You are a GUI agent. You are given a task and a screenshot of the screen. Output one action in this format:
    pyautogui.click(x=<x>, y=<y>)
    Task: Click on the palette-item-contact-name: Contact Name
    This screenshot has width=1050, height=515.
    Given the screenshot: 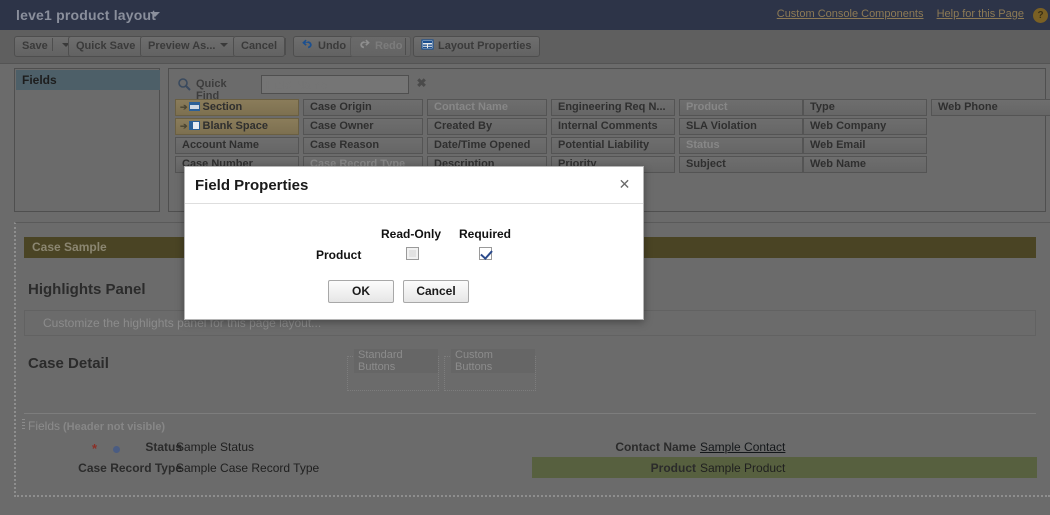 What is the action you would take?
    pyautogui.click(x=487, y=107)
    